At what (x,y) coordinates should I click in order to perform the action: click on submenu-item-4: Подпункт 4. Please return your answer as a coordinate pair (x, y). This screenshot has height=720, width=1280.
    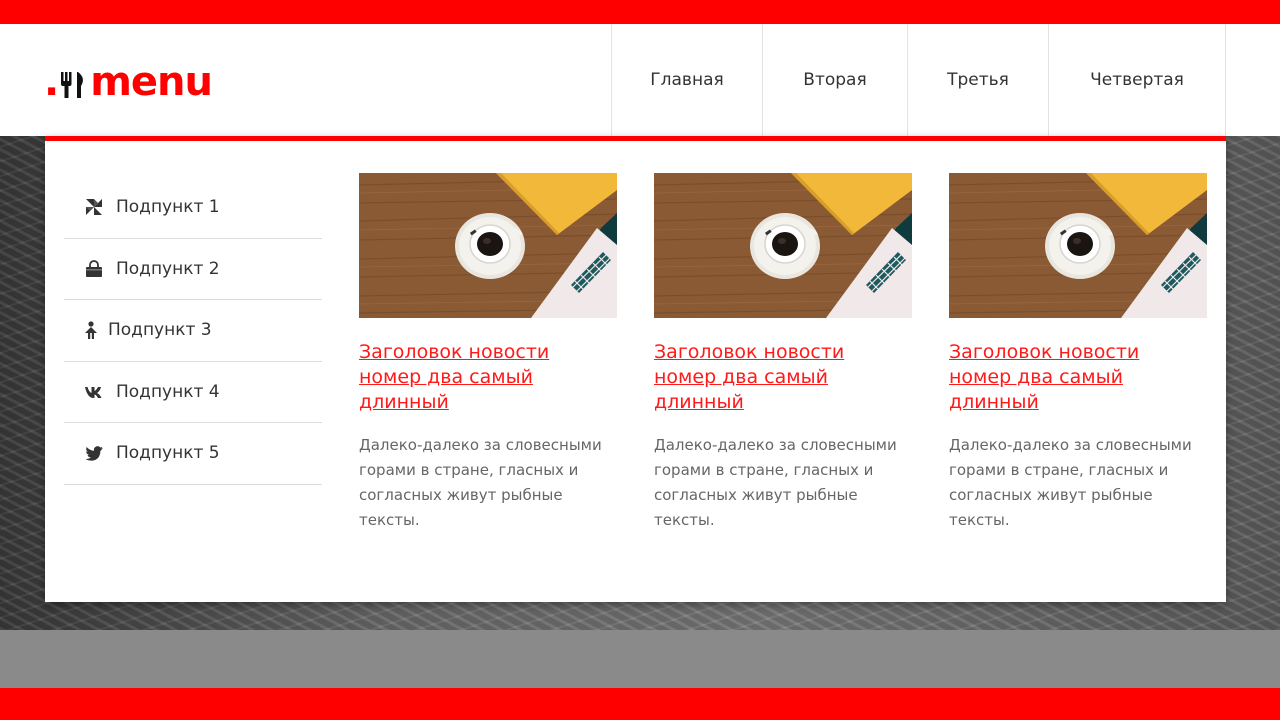
    Looking at the image, I should click on (193, 392).